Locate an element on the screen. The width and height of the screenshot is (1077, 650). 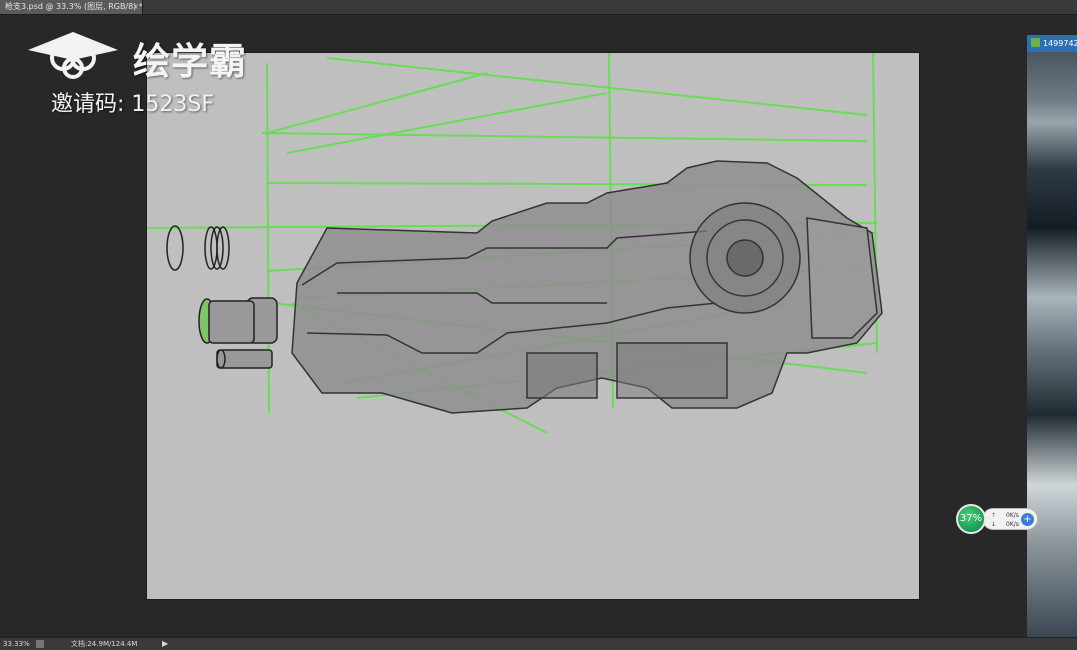
brand-name: 绘学霸 is located at coordinates (190, 61).